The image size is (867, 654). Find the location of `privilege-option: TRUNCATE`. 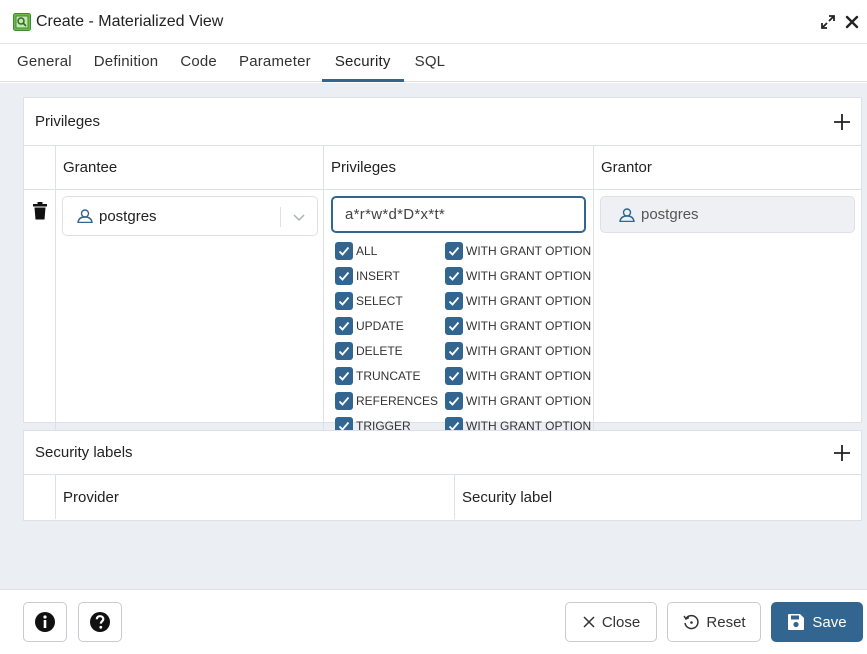

privilege-option: TRUNCATE is located at coordinates (387, 375).